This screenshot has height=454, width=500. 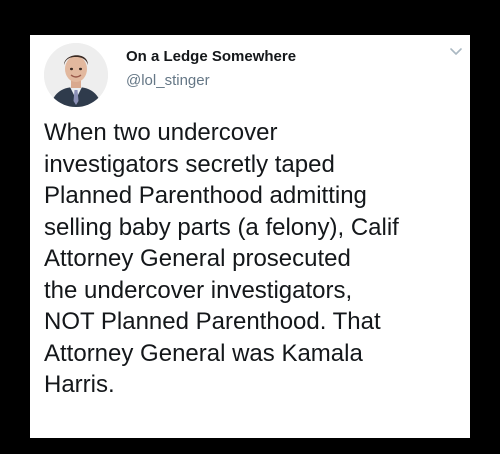 I want to click on tweet-text-line: the undercover investigators,, so click(x=198, y=290).